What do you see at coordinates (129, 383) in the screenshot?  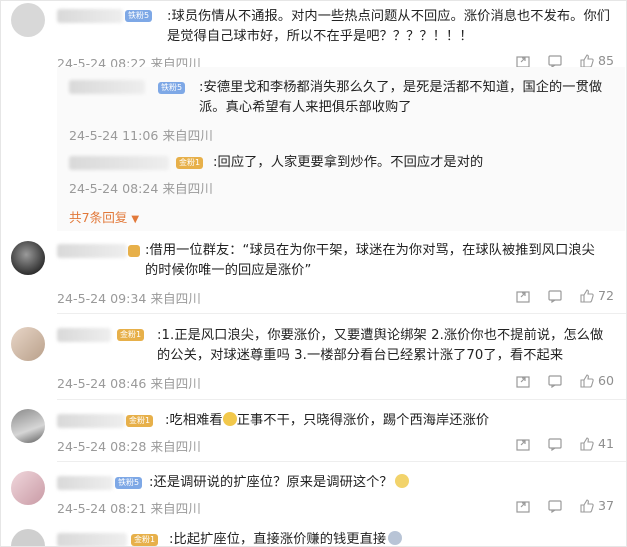 I see `comment-meta: 24-5-24 08:46 来自四川` at bounding box center [129, 383].